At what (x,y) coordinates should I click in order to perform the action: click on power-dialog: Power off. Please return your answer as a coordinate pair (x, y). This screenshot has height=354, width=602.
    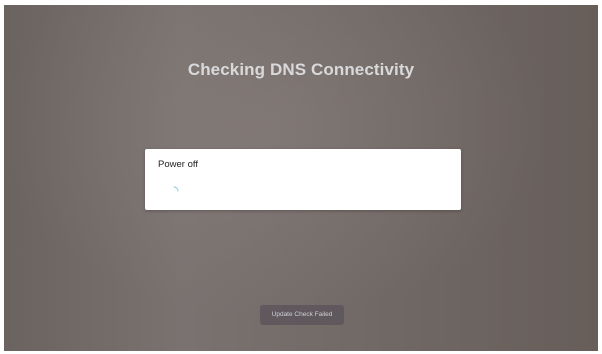
    Looking at the image, I should click on (303, 179).